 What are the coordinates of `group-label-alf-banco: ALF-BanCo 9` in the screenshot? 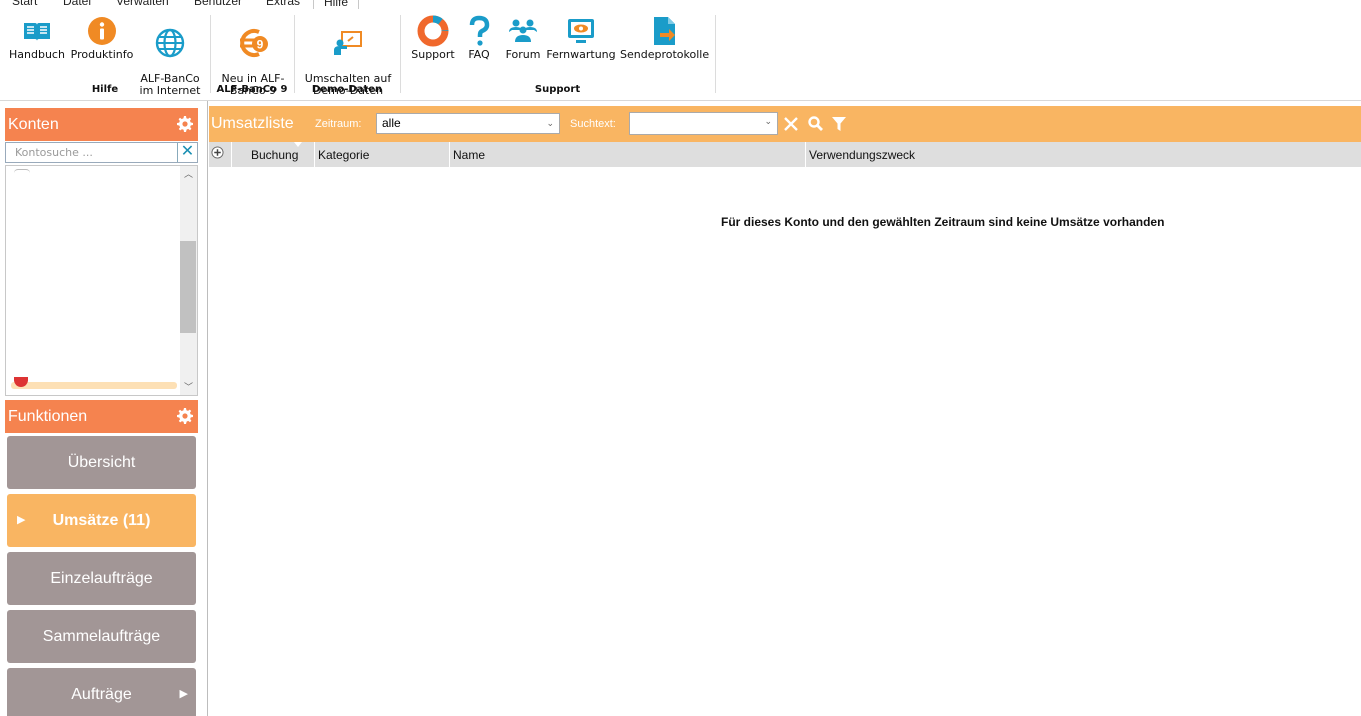 It's located at (252, 89).